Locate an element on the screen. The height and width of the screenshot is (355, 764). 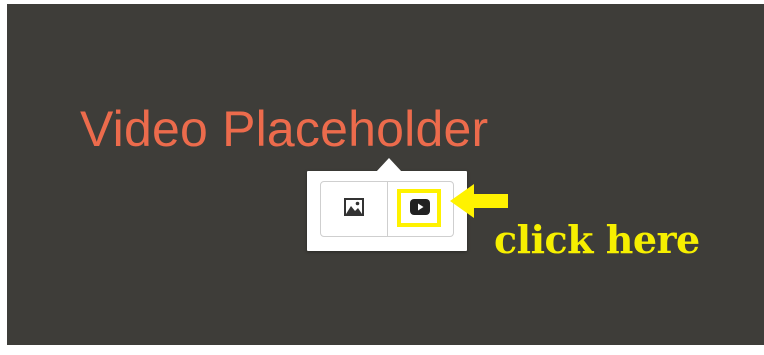
video-placeholder-title: Video Placeholder is located at coordinates (284, 129).